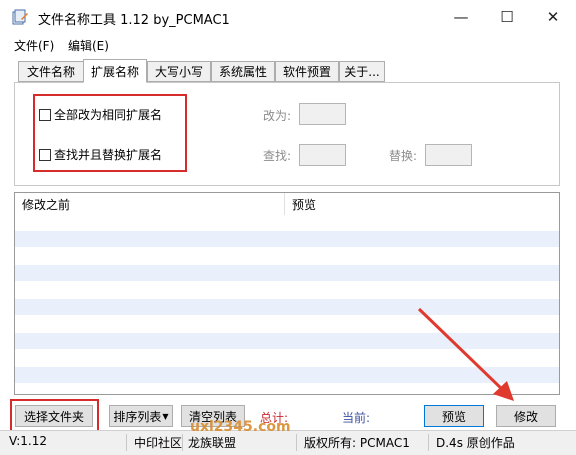 The width and height of the screenshot is (576, 455). I want to click on tab-file-name: 文件名称, so click(51, 71).